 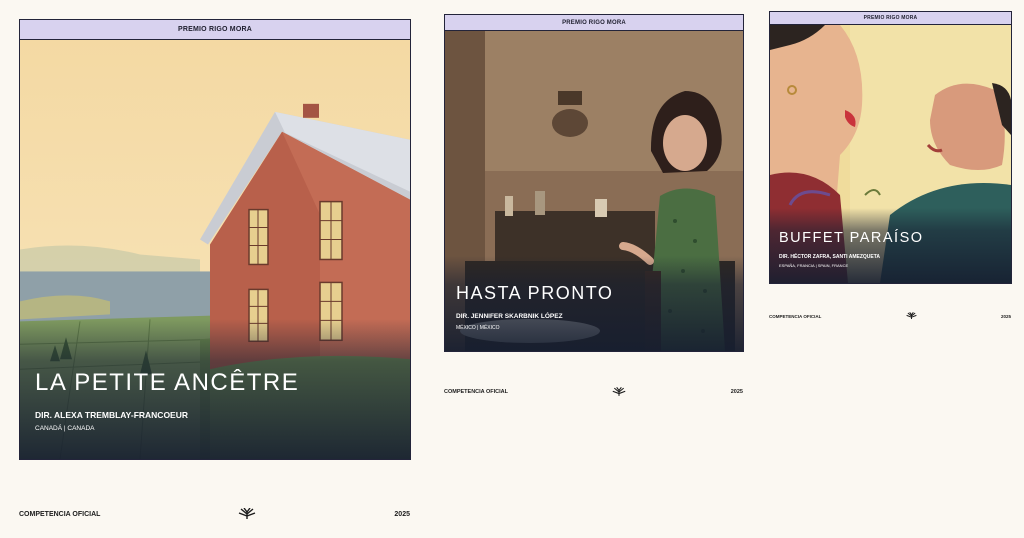 I want to click on director-credit: DIR. HÉCTOR ZAFRA, SANTI AMEZQUETA, so click(x=830, y=257).